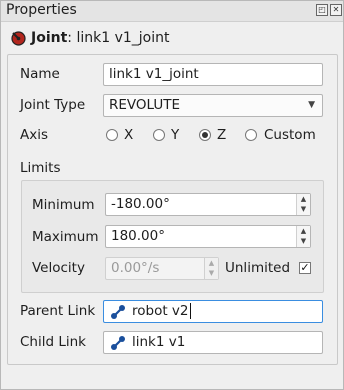 The height and width of the screenshot is (390, 344). What do you see at coordinates (159, 135) in the screenshot?
I see `axis-y-radio` at bounding box center [159, 135].